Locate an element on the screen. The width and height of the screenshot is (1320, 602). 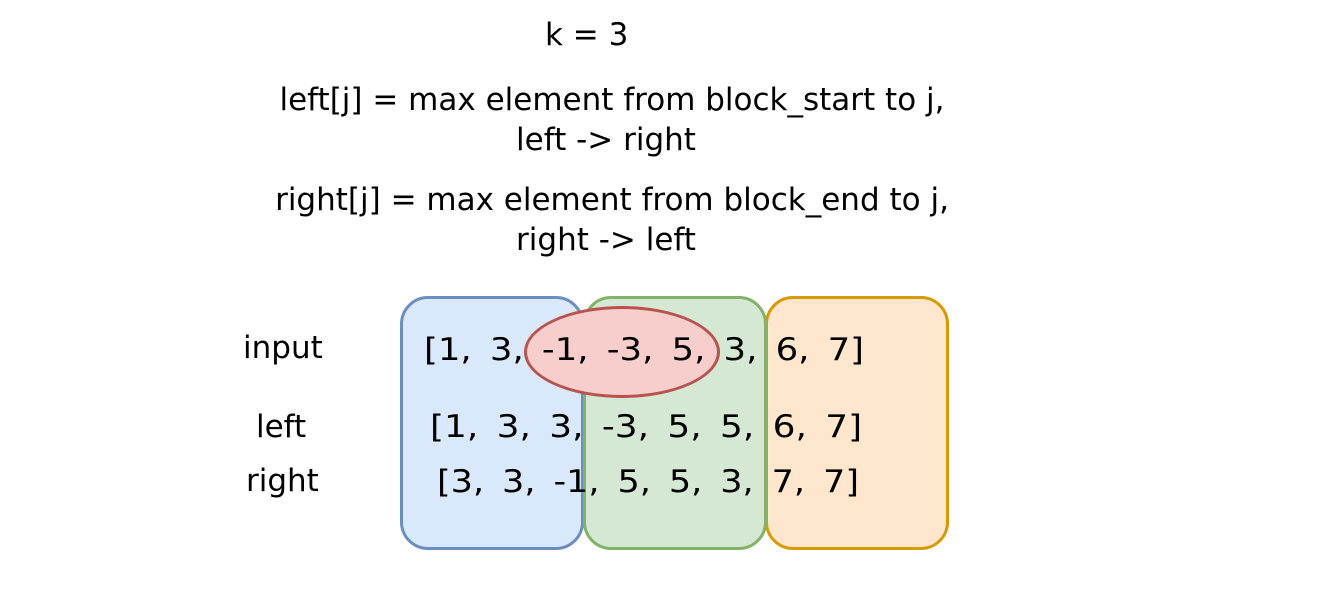
k-title: k = 3 is located at coordinates (587, 35).